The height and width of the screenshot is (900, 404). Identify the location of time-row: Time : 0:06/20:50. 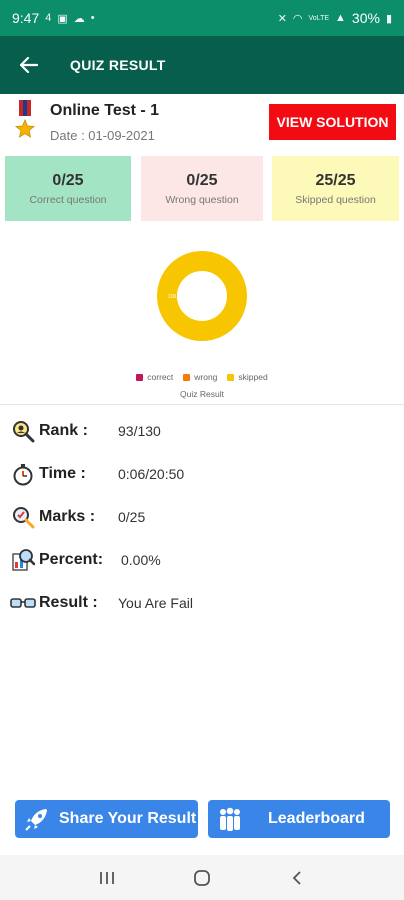
(205, 474).